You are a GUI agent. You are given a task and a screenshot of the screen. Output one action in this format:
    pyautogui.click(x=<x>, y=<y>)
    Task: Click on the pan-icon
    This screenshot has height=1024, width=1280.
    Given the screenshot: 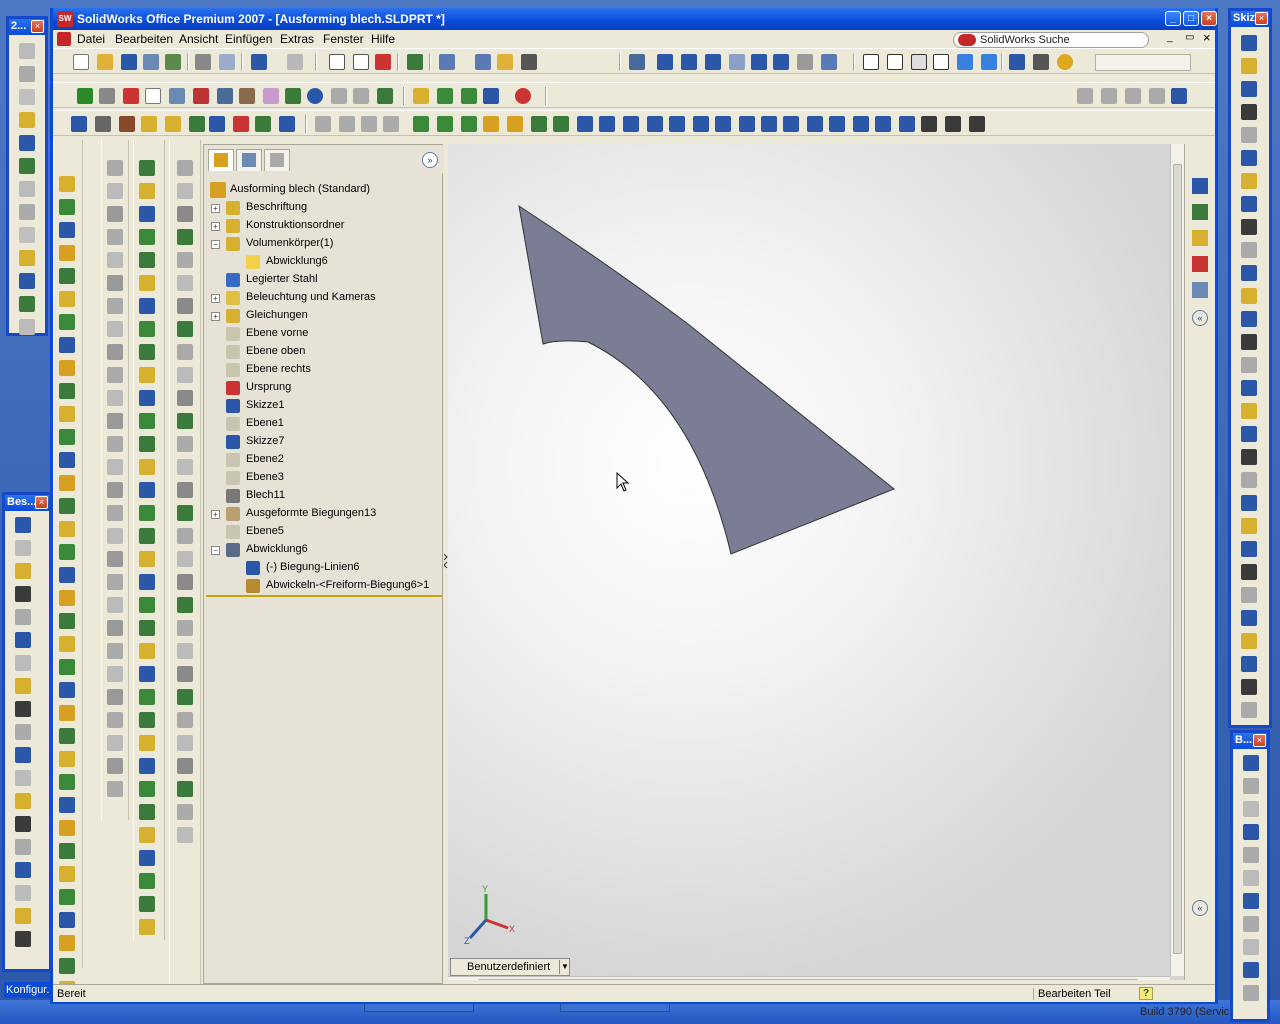 What is the action you would take?
    pyautogui.click(x=781, y=62)
    